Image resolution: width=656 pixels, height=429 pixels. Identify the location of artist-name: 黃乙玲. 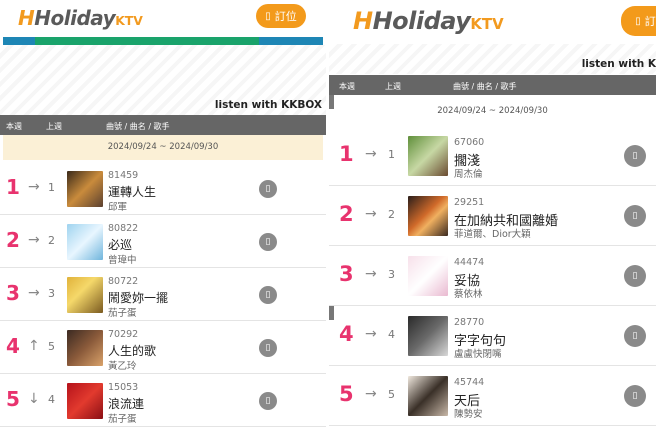
(122, 365).